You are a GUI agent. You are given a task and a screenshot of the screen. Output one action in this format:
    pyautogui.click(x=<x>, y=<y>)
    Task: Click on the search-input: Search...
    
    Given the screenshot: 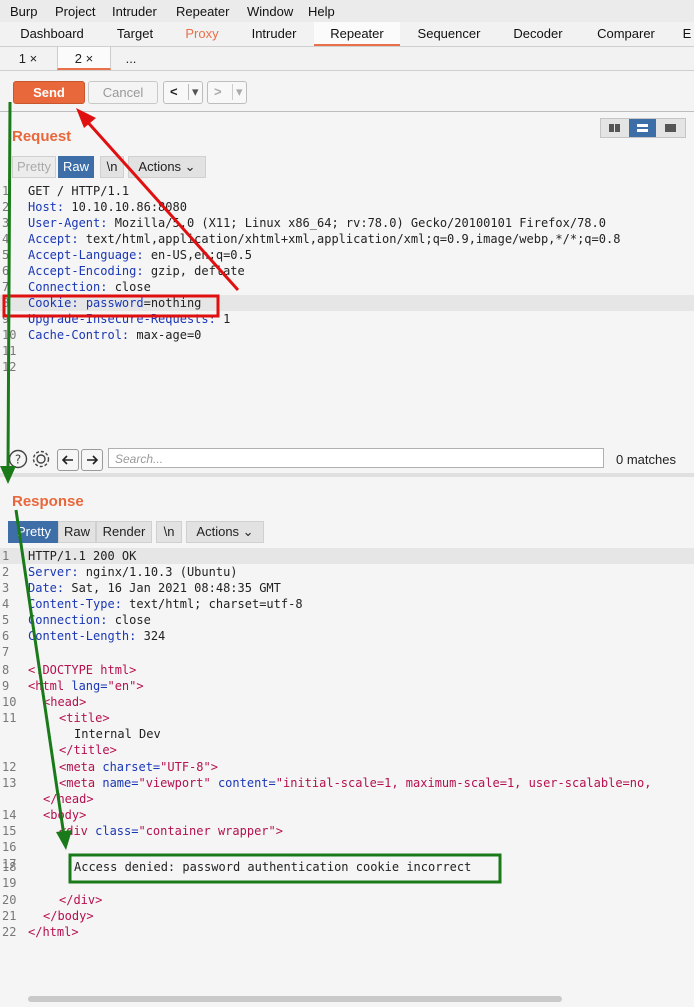 What is the action you would take?
    pyautogui.click(x=356, y=458)
    